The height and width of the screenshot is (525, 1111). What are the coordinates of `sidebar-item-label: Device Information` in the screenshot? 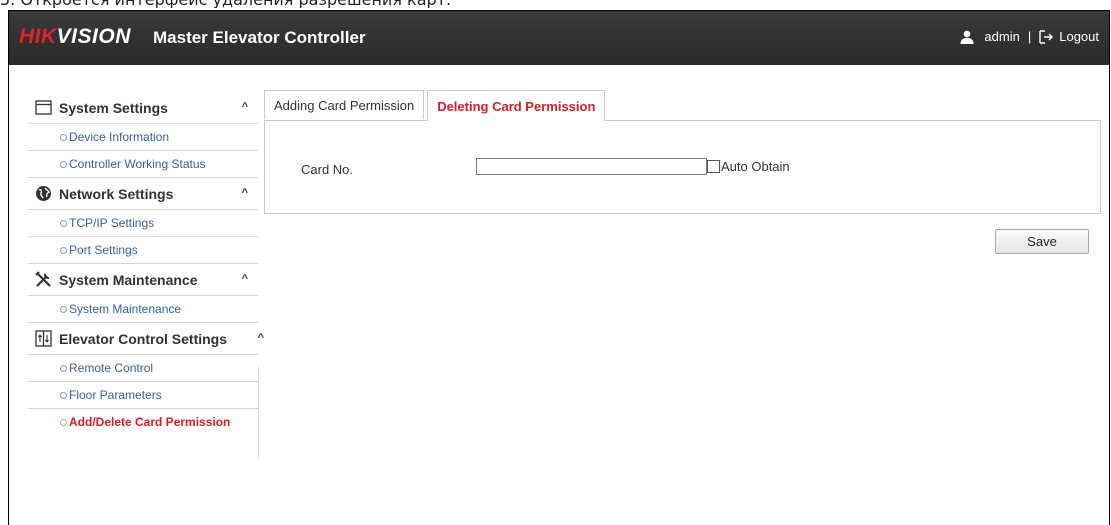 It's located at (119, 137).